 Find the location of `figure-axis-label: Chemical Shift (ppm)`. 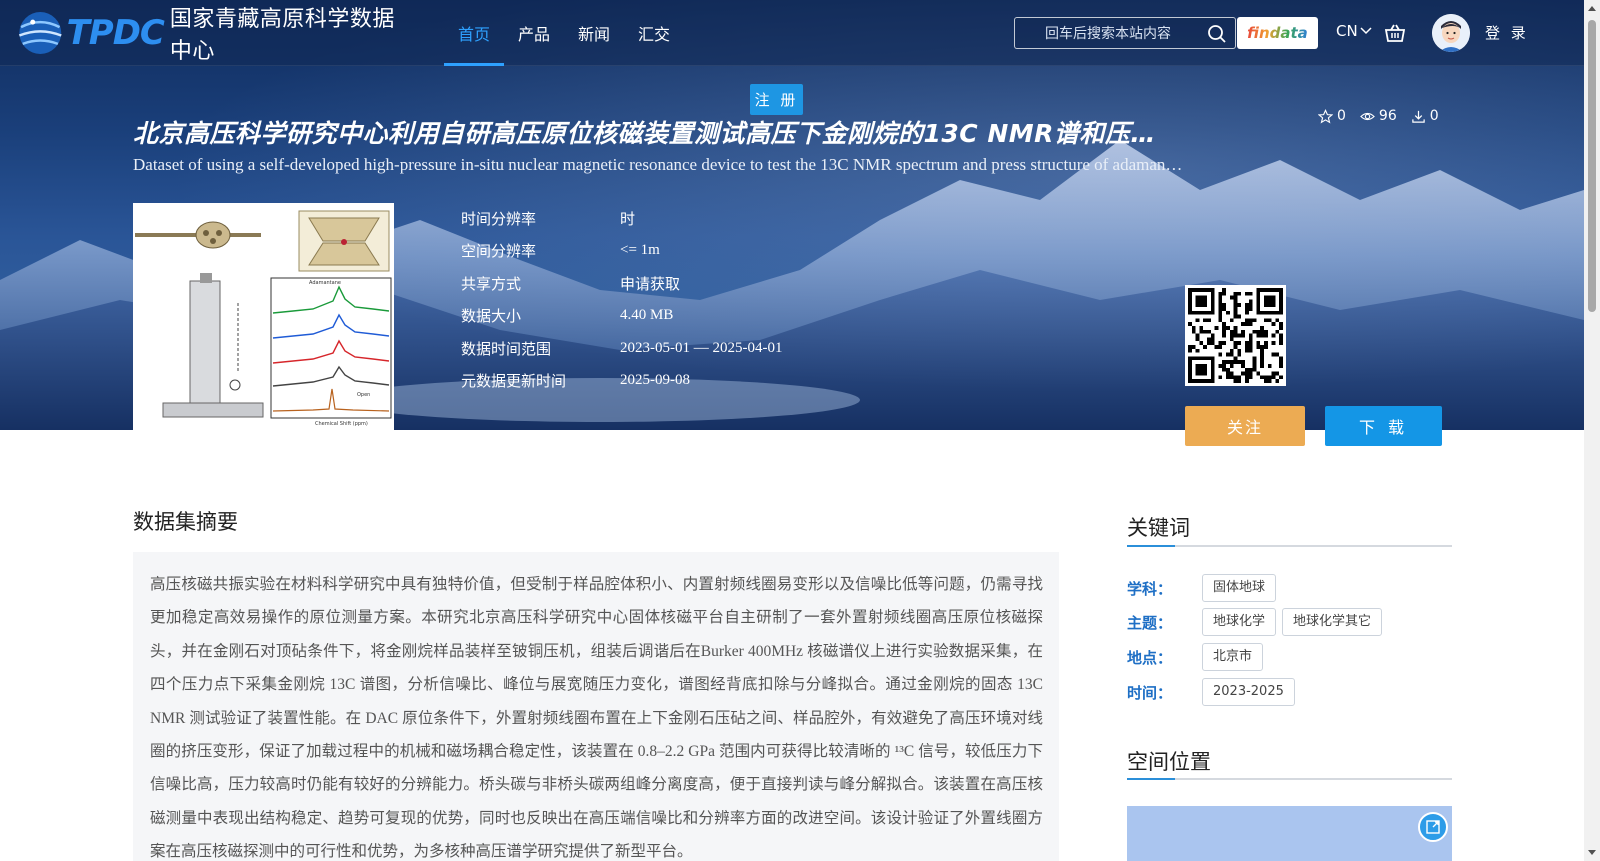

figure-axis-label: Chemical Shift (ppm) is located at coordinates (341, 424).